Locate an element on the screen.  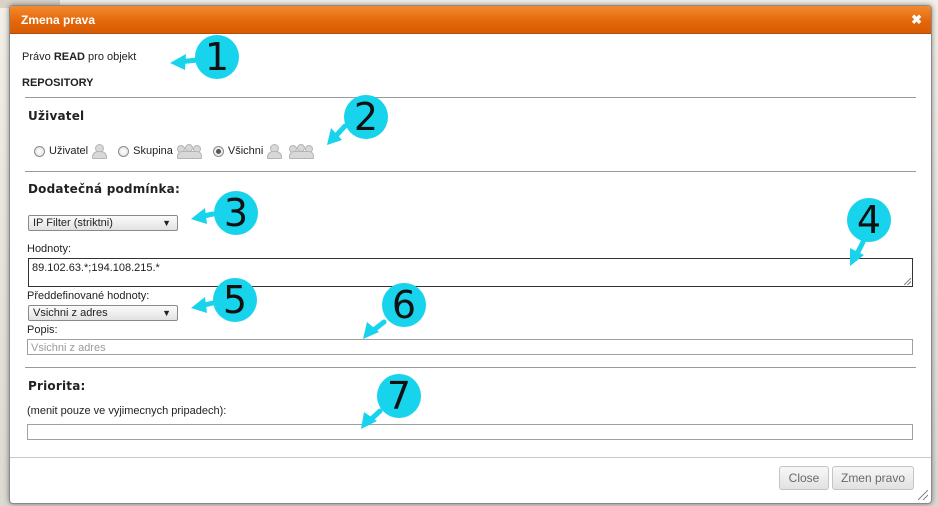
callout-6: 6 is located at coordinates (404, 305).